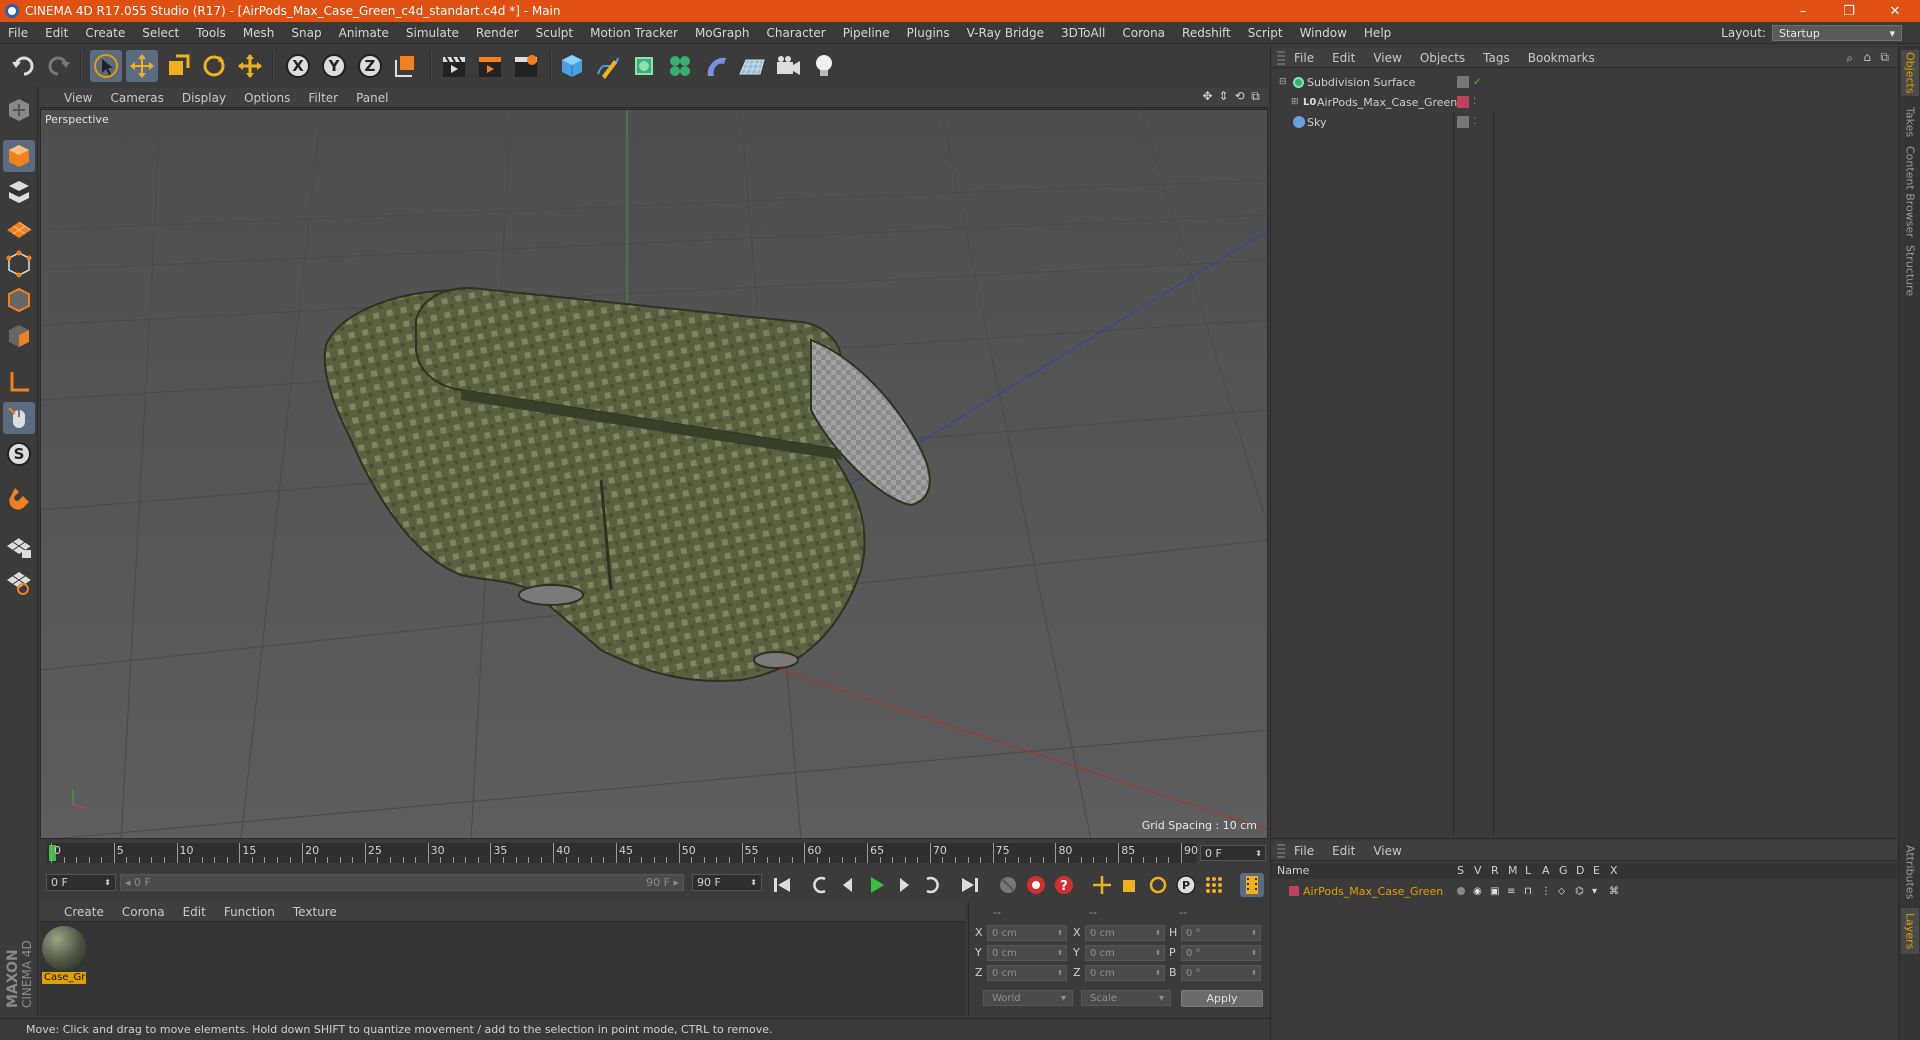  I want to click on objects-menu-file: File, so click(1304, 58).